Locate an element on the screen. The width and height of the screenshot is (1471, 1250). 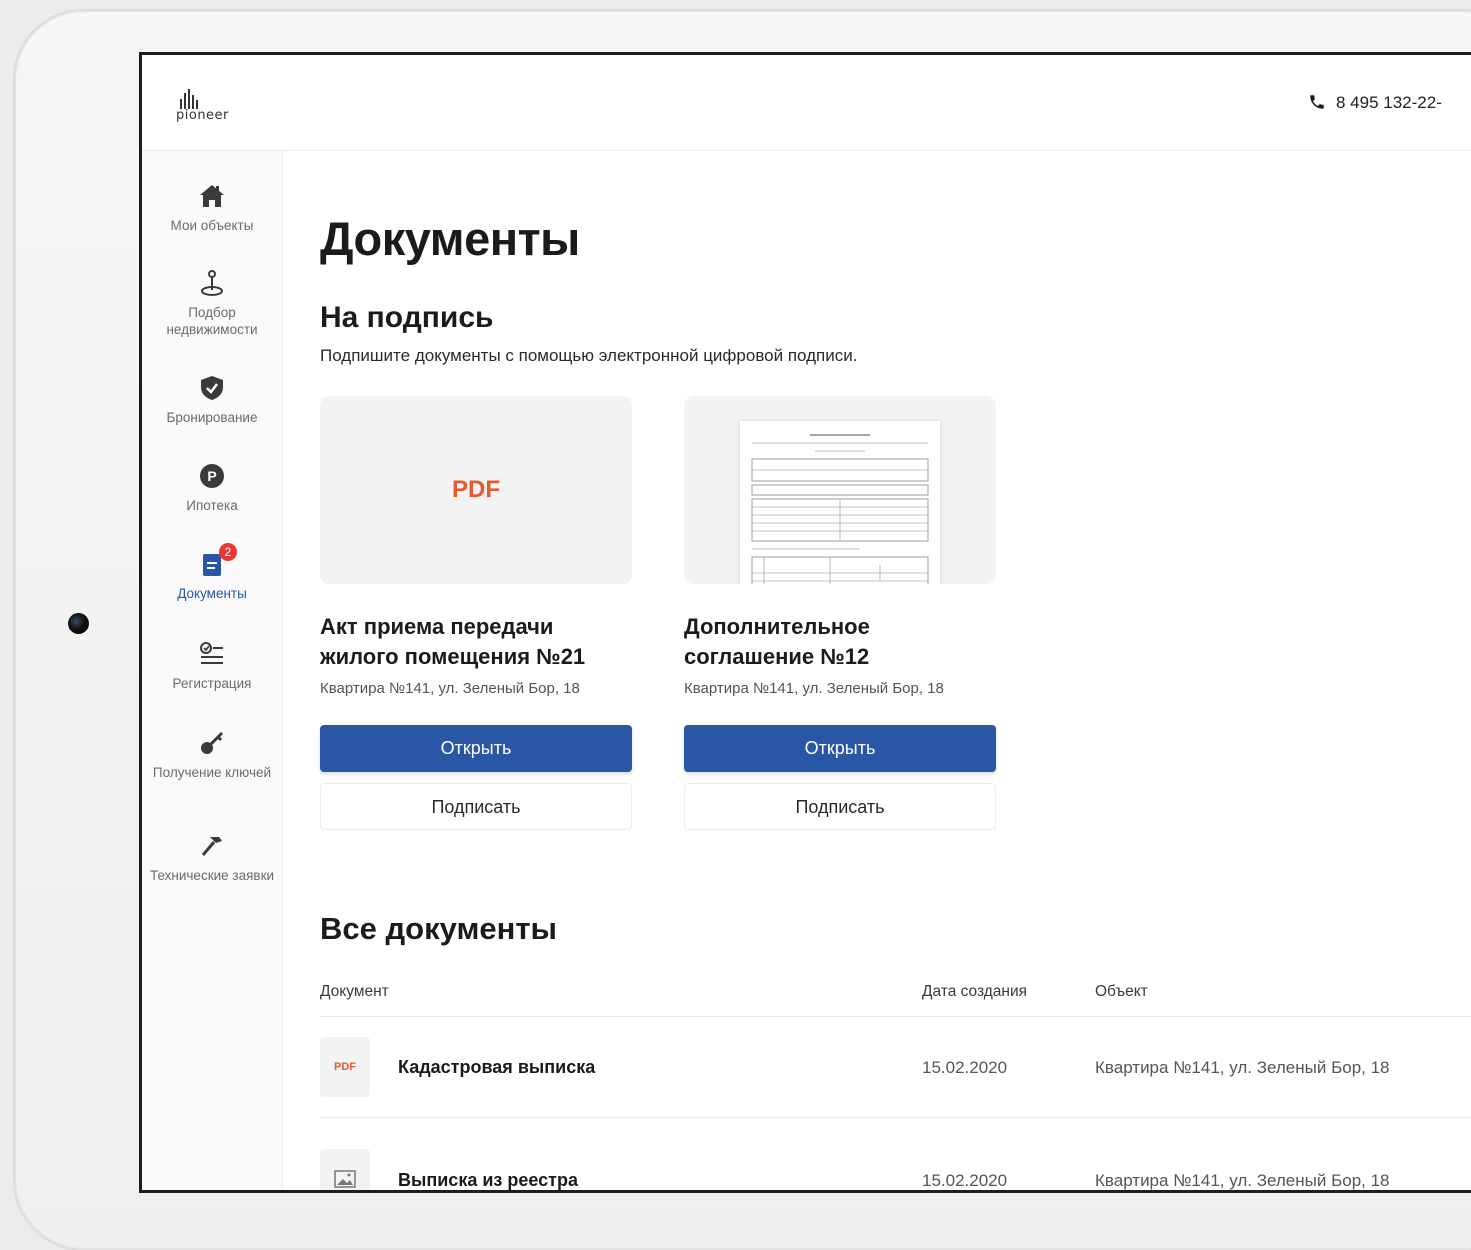
sidebar-item-label: Подбор недвижимости is located at coordinates (212, 321).